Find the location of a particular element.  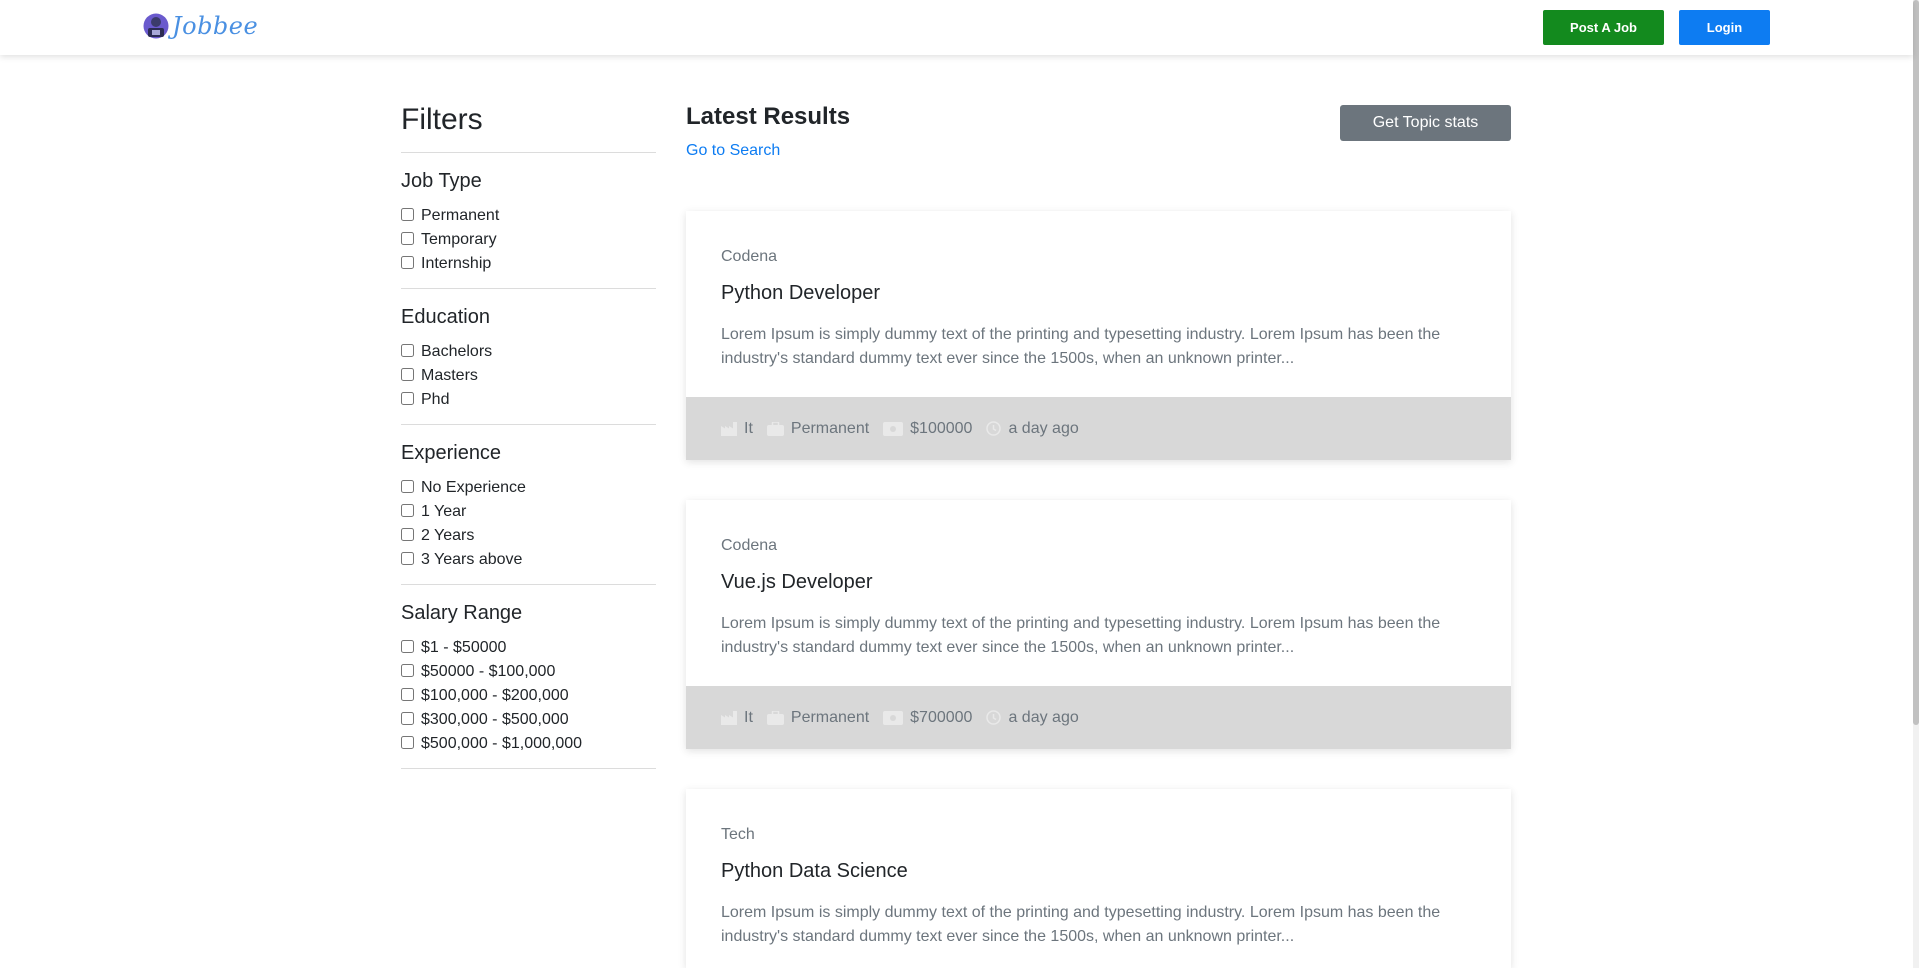

filter-group-education: Education Bachelors Masters Phd is located at coordinates (528, 358).